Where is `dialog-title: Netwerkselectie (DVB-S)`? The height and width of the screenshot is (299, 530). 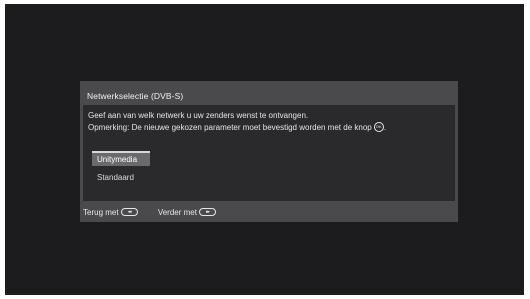
dialog-title: Netwerkselectie (DVB-S) is located at coordinates (135, 96).